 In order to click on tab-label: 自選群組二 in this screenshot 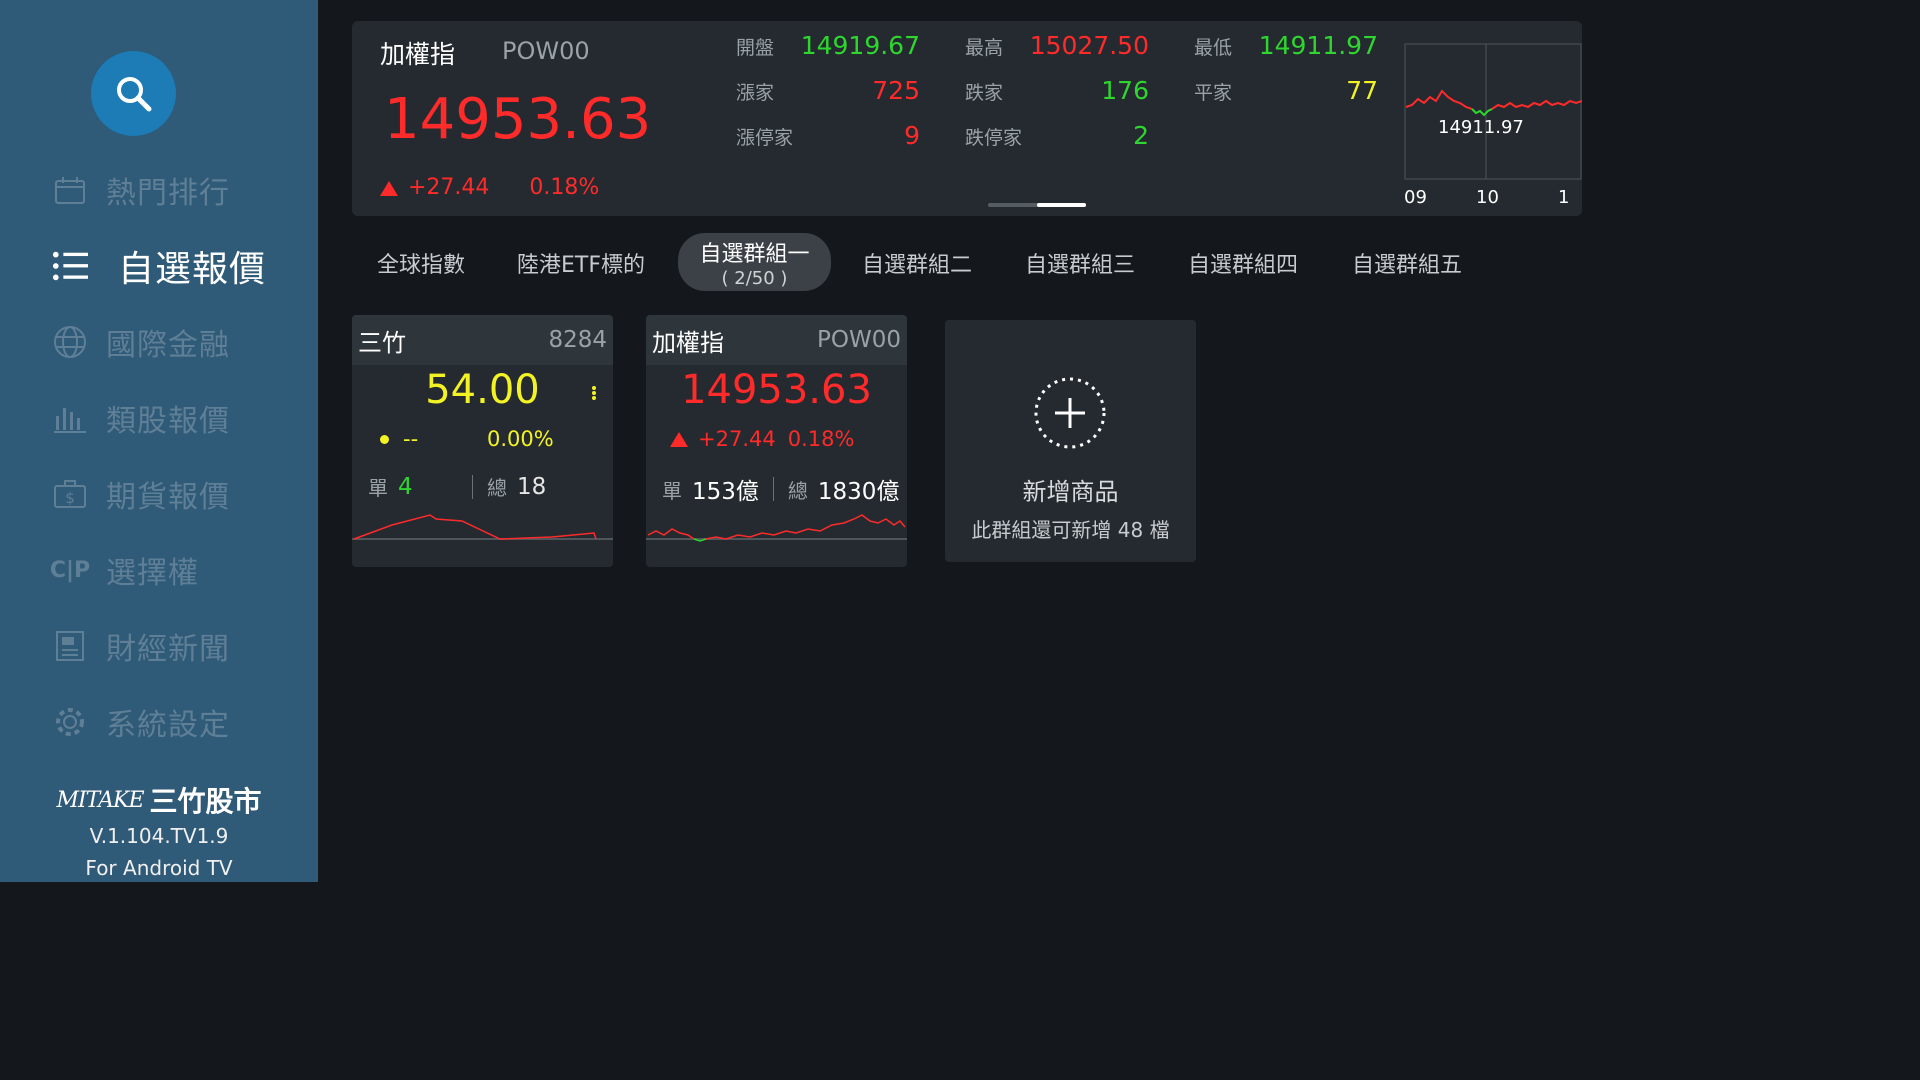, I will do `click(917, 265)`.